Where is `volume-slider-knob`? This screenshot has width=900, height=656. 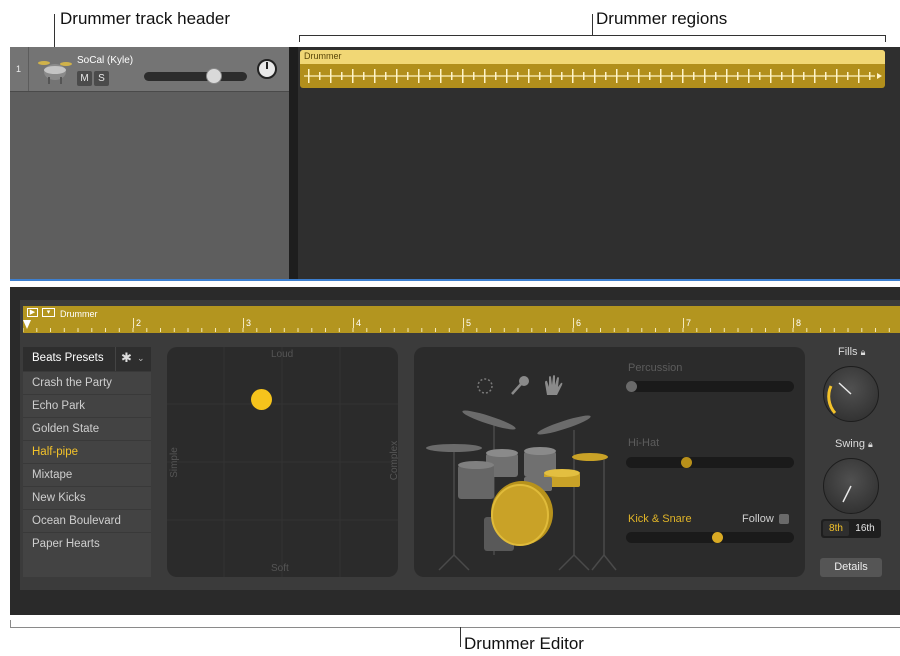 volume-slider-knob is located at coordinates (213, 76).